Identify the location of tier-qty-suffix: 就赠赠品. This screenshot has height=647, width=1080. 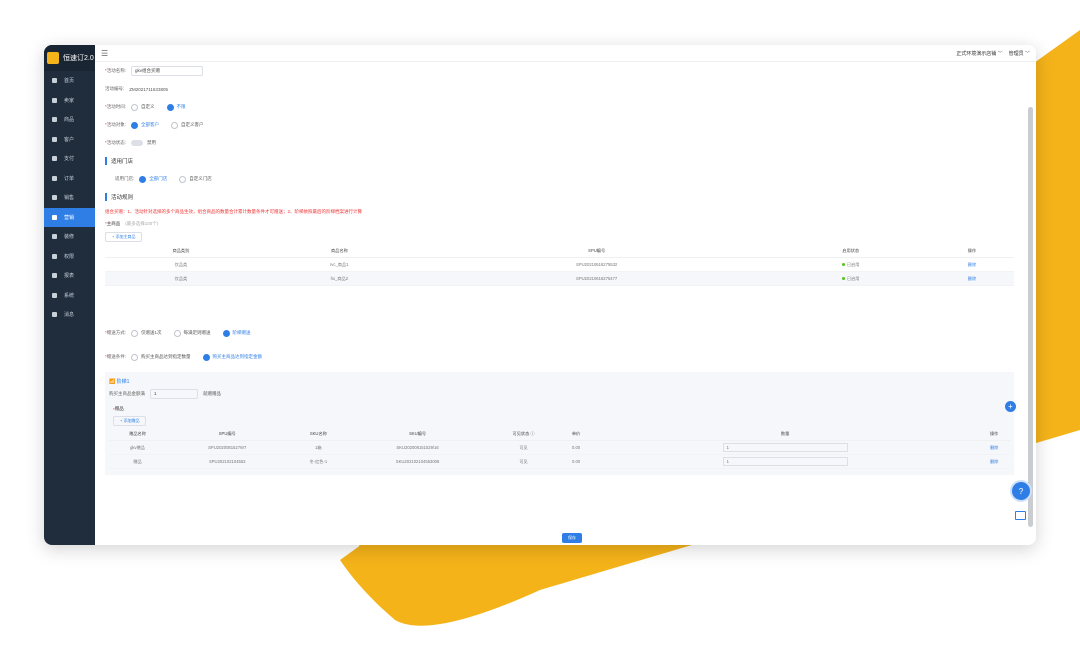
(212, 393).